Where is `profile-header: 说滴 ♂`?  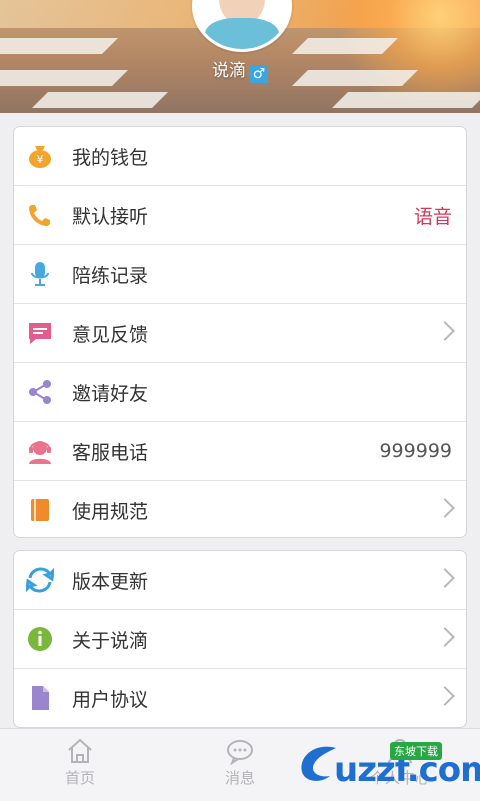
profile-header: 说滴 ♂ is located at coordinates (240, 56).